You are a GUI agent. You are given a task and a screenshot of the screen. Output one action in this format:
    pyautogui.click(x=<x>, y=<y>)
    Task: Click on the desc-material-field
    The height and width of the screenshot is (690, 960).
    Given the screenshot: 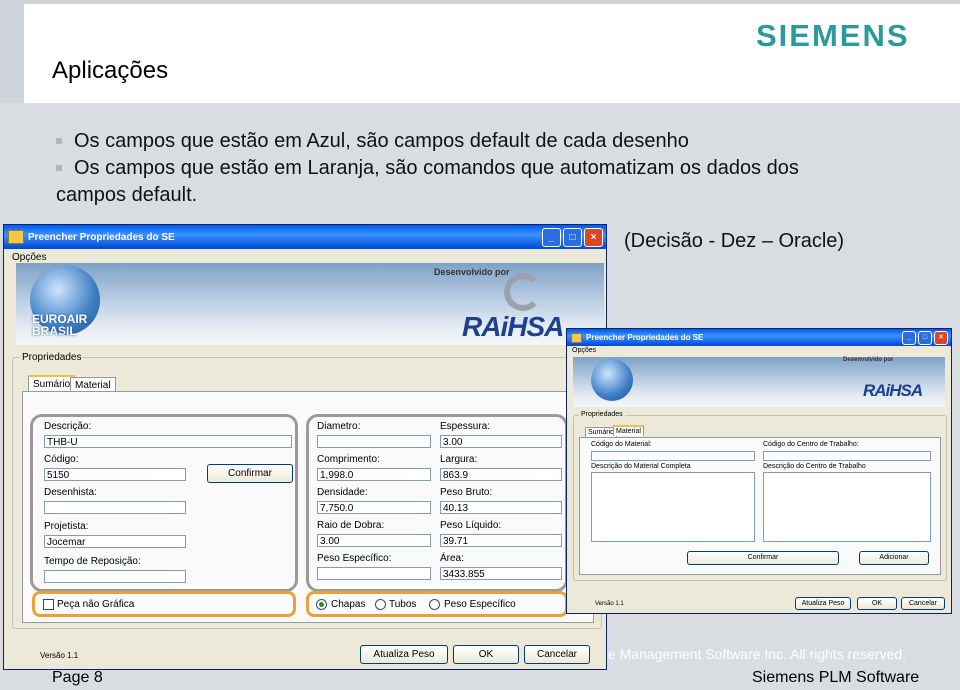 What is the action you would take?
    pyautogui.click(x=673, y=507)
    